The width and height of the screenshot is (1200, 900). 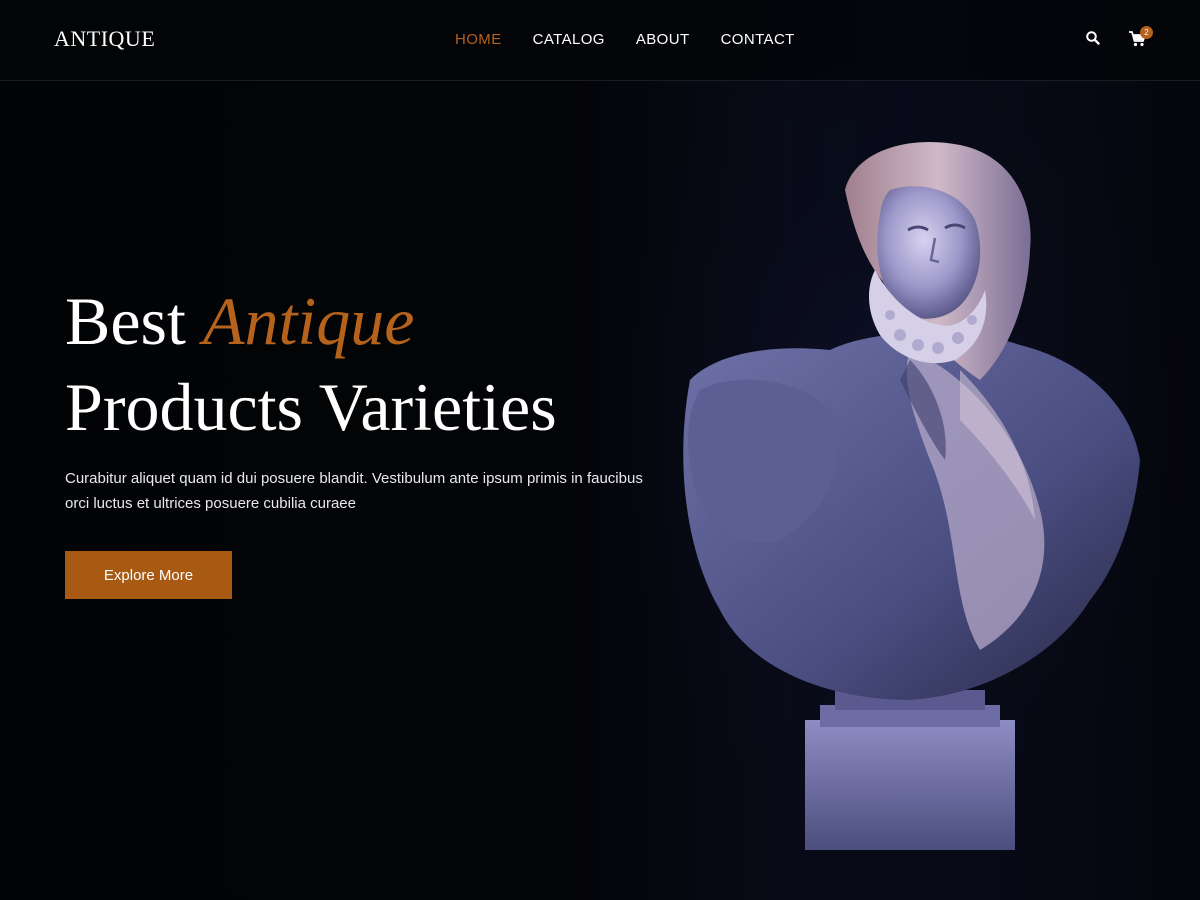 I want to click on nav-item-home: HOME, so click(x=478, y=39).